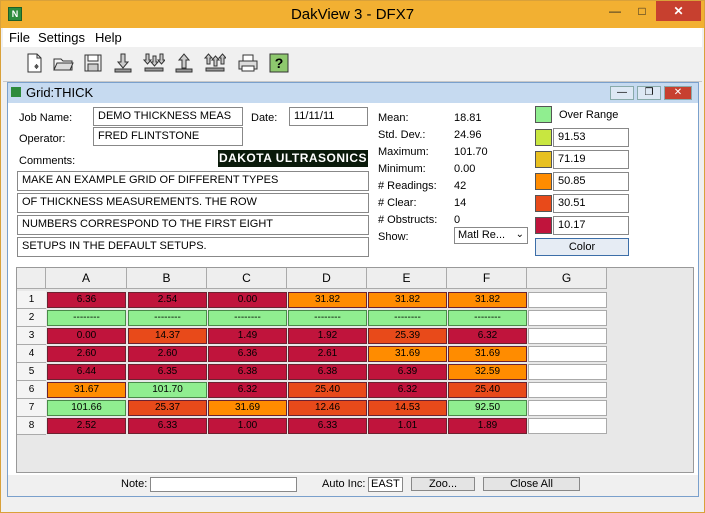  Describe the element at coordinates (31, 372) in the screenshot. I see `row-header: 5` at that location.